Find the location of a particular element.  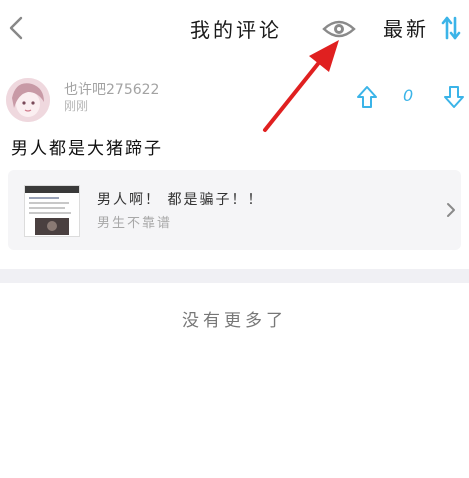

comment-timestamp: 刚刚 is located at coordinates (76, 106).